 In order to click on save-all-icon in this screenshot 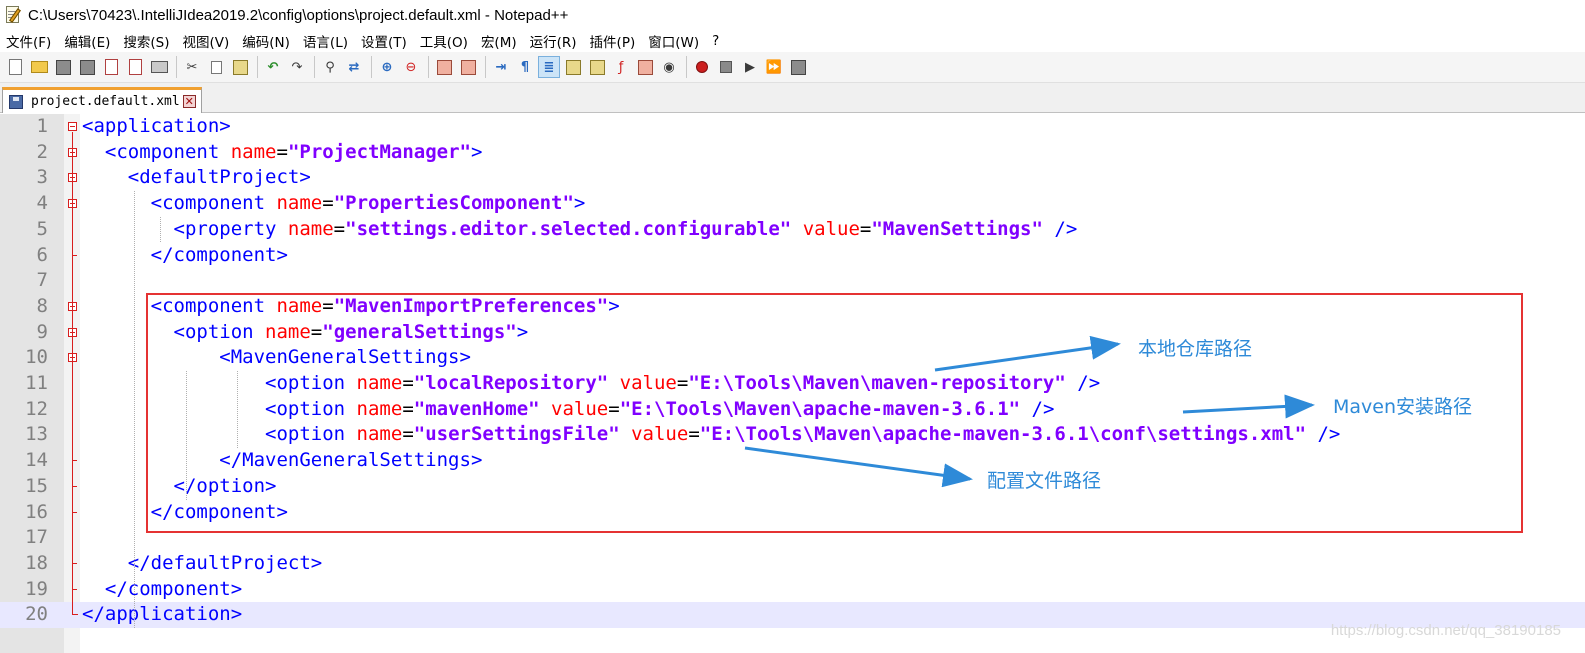, I will do `click(87, 67)`.